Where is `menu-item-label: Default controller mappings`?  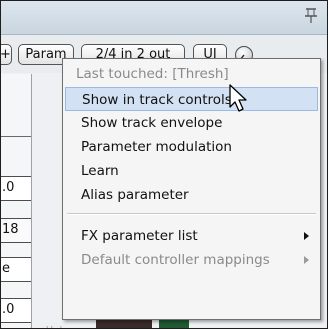 menu-item-label: Default controller mappings is located at coordinates (175, 260).